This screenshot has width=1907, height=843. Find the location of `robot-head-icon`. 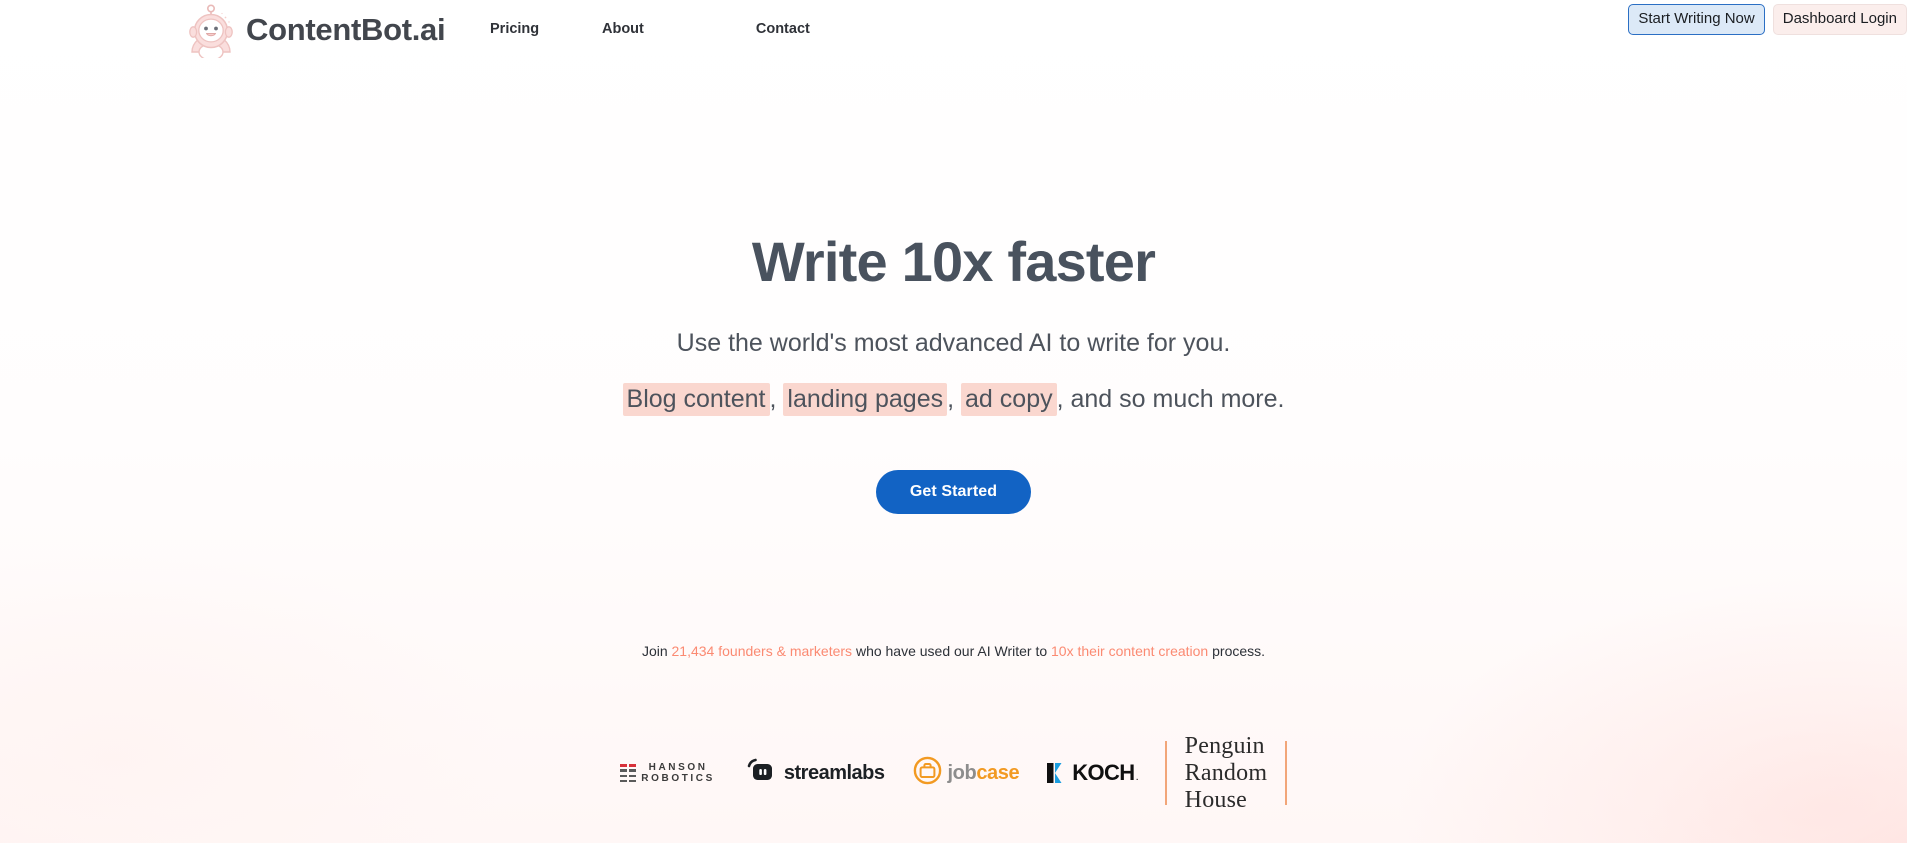

robot-head-icon is located at coordinates (211, 30).